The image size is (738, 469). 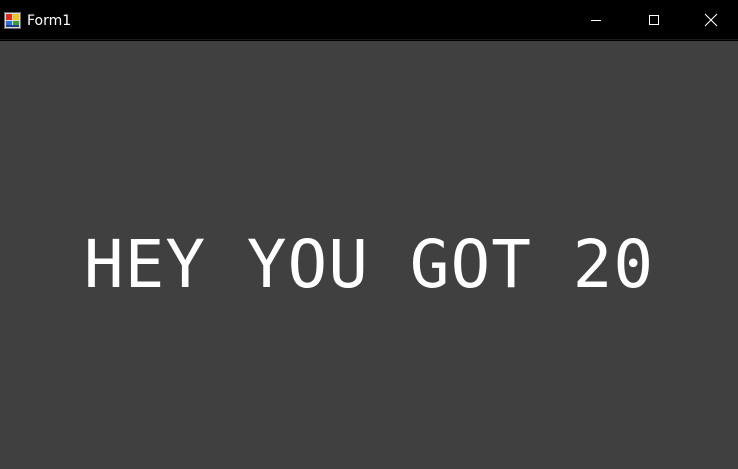 I want to click on maximize-button, so click(x=654, y=20).